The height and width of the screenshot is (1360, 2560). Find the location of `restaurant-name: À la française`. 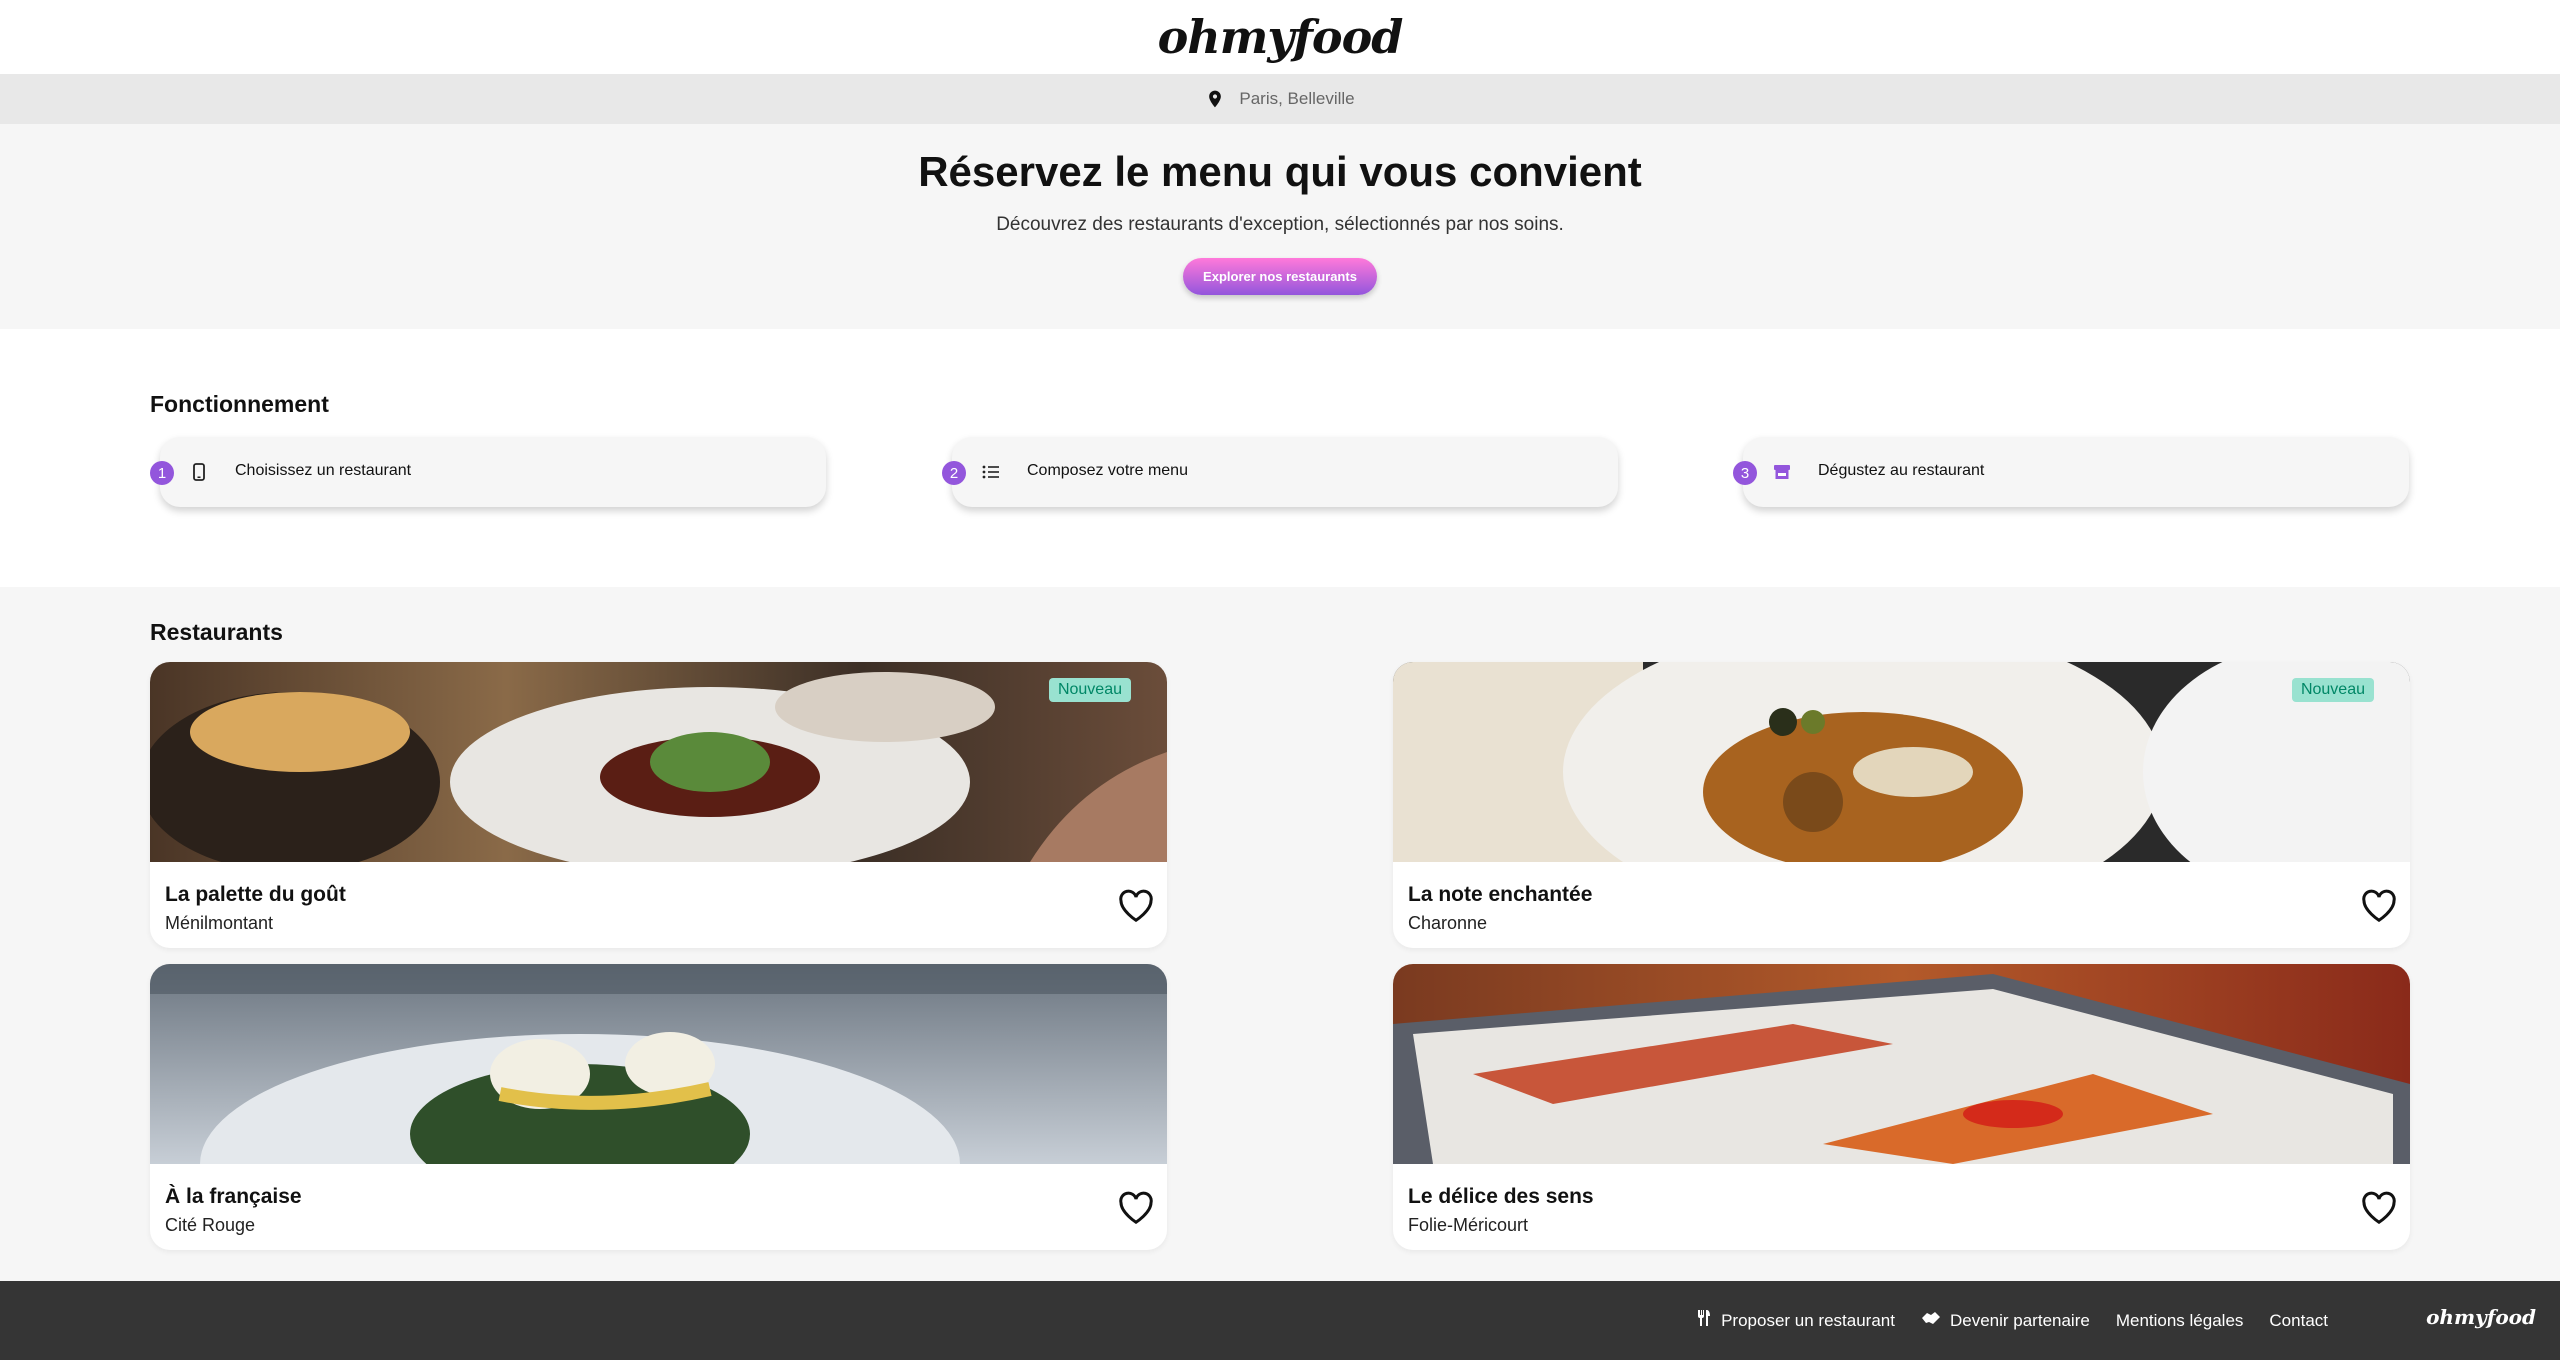

restaurant-name: À la française is located at coordinates (233, 1196).